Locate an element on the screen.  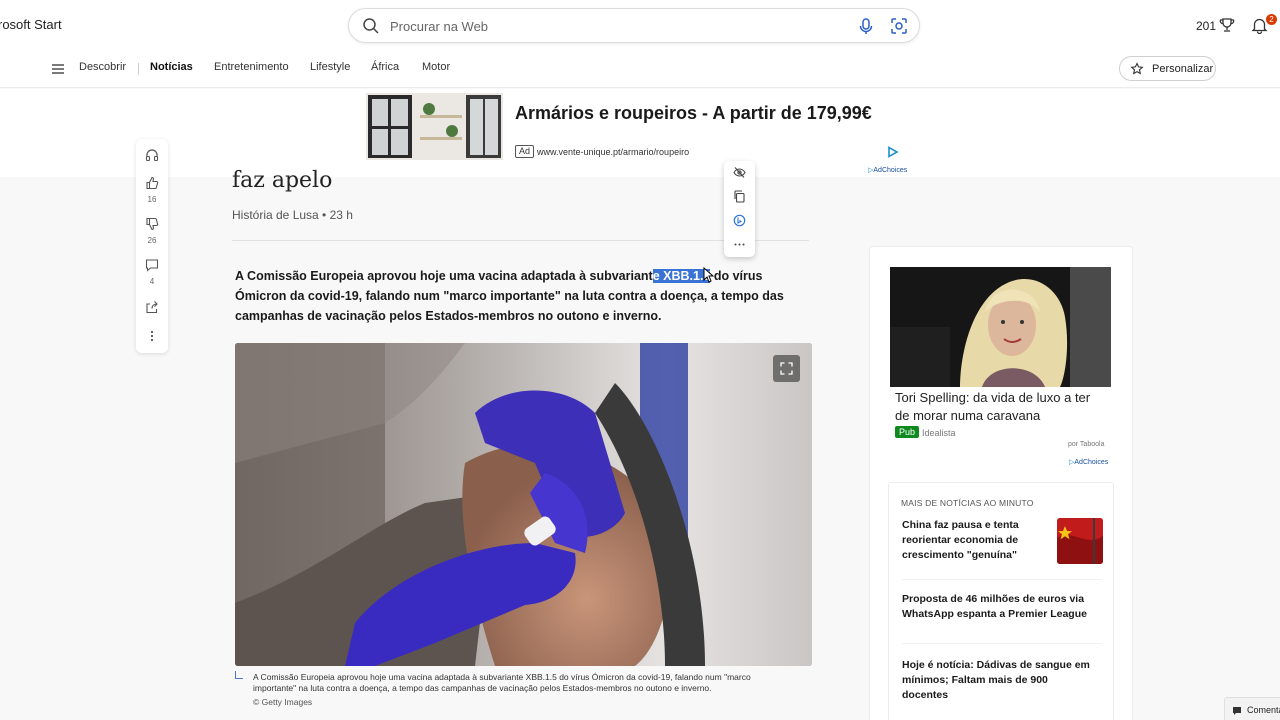
expand-icon is located at coordinates (786, 368).